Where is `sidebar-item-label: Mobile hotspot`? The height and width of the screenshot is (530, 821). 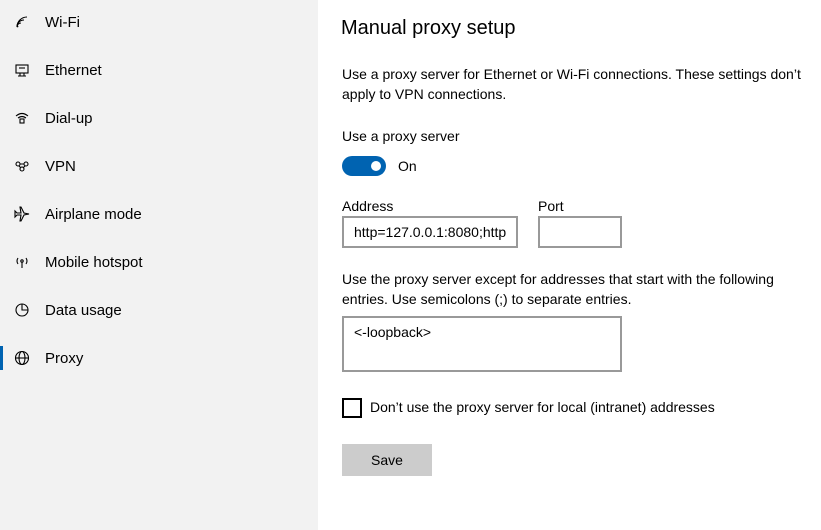 sidebar-item-label: Mobile hotspot is located at coordinates (94, 262).